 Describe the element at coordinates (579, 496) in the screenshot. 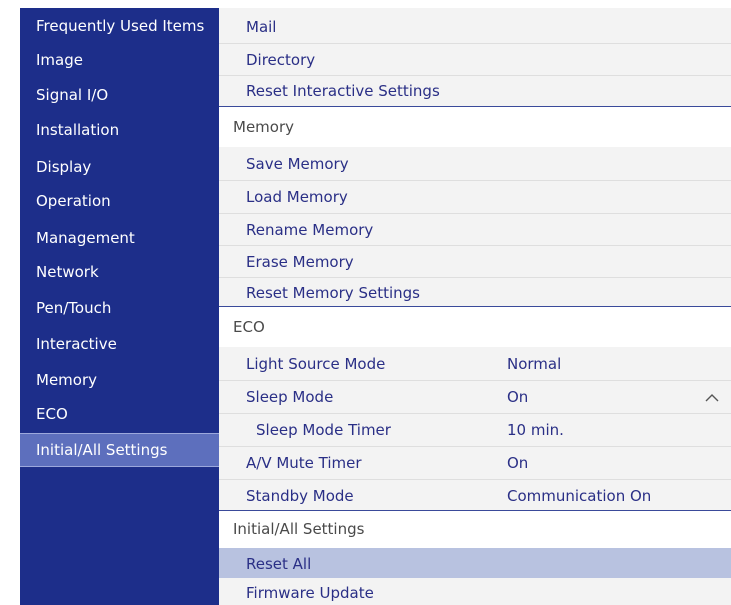

I see `menu-item-value: Communication On` at that location.